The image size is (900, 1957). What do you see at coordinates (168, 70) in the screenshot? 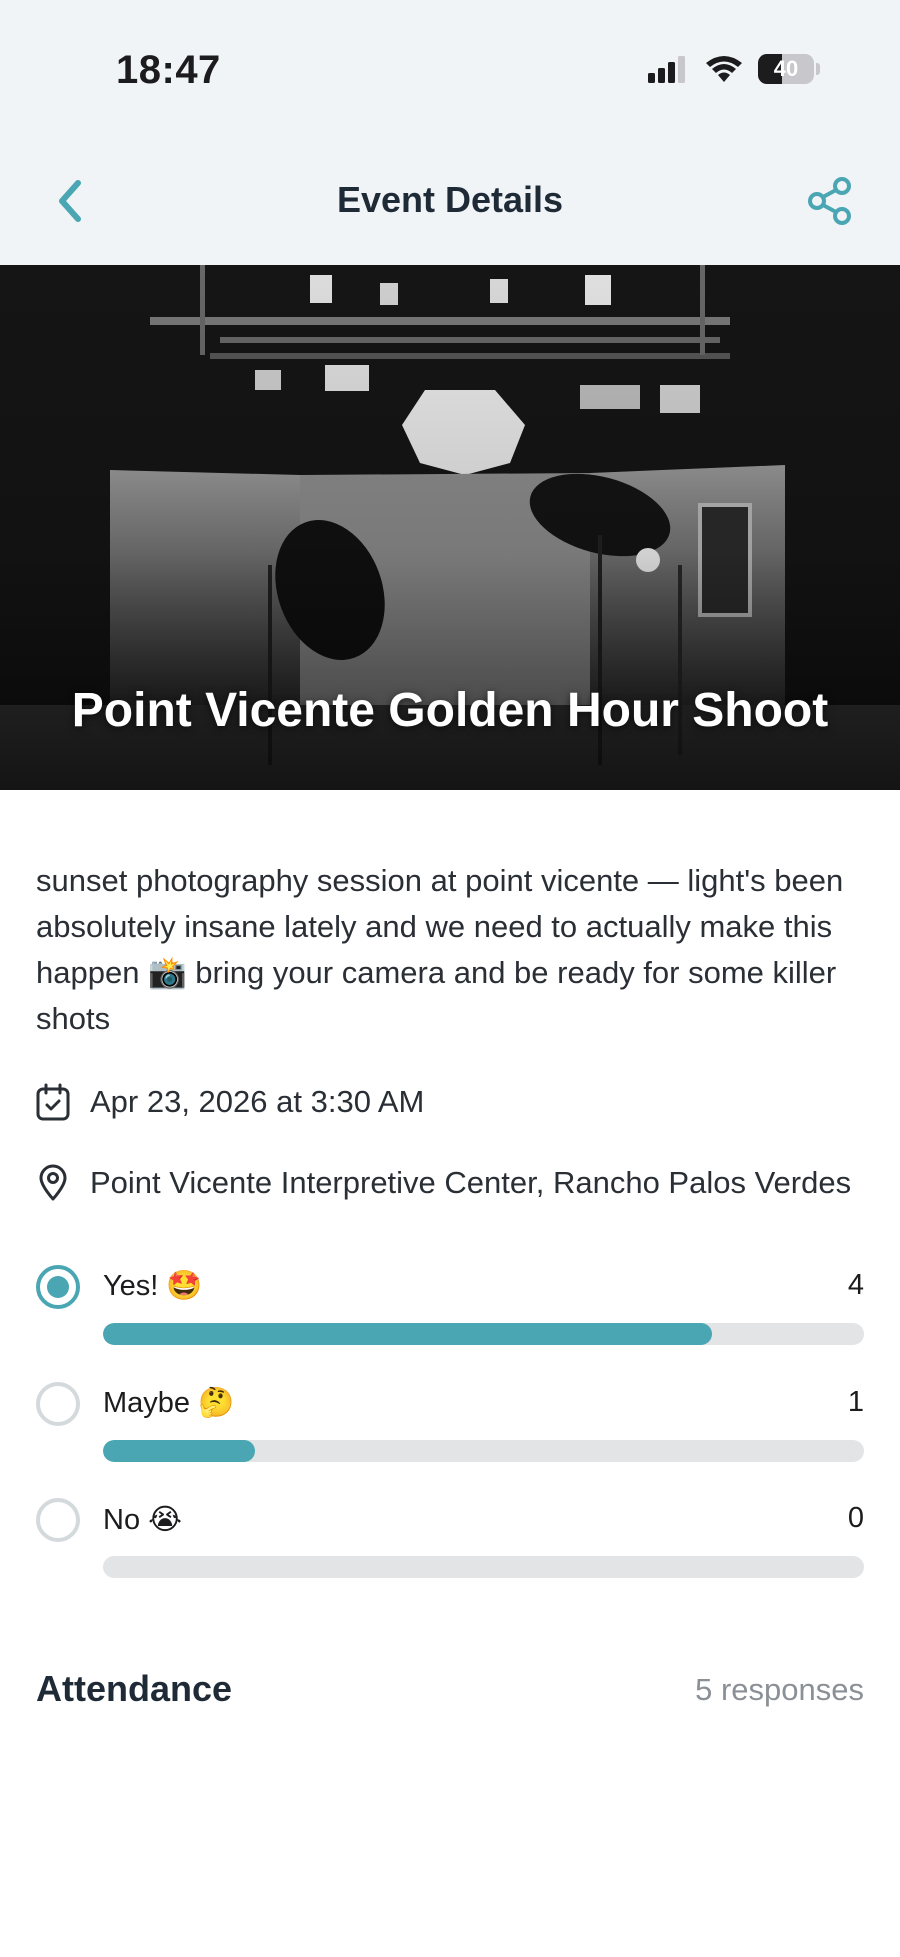
I see `status-time: 18:47` at bounding box center [168, 70].